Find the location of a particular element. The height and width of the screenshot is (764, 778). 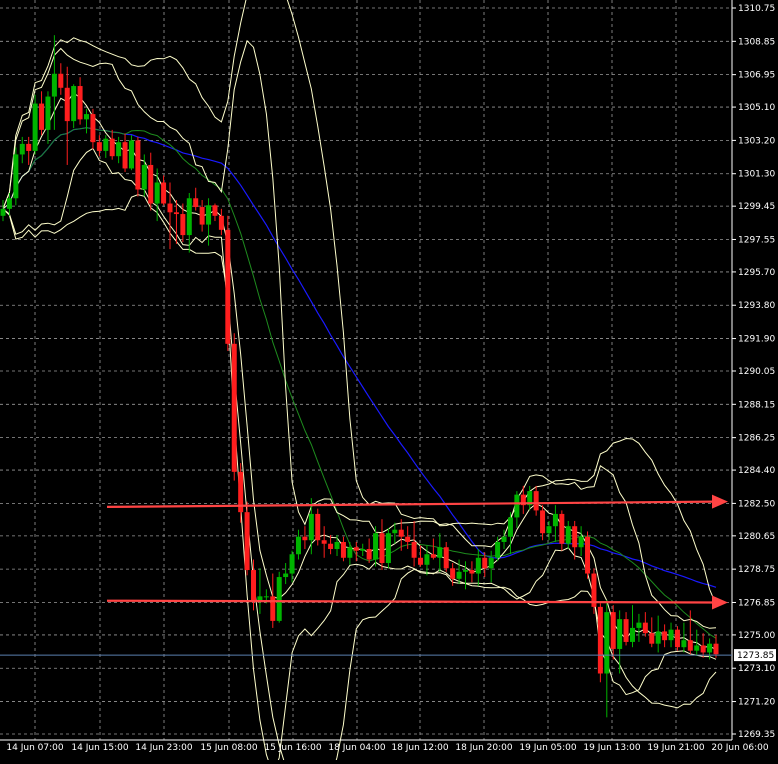

y-tick-label: 1301.30 is located at coordinates (756, 175).